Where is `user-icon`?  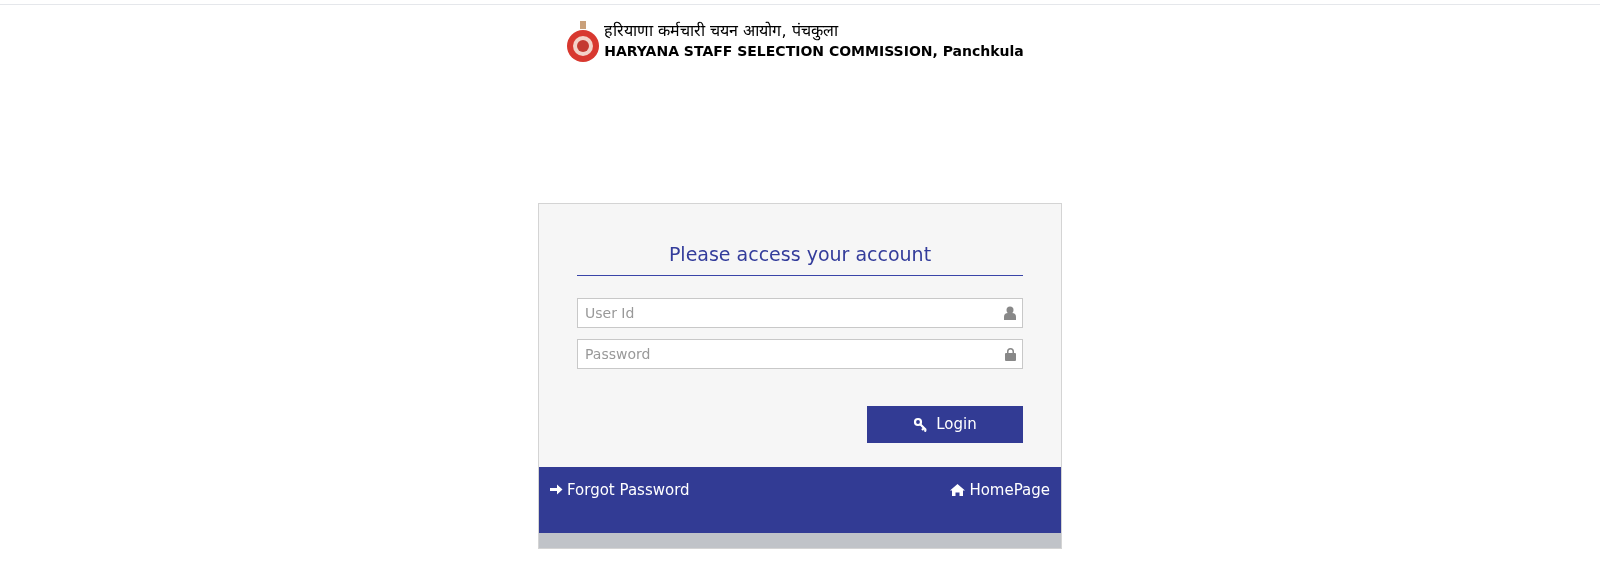
user-icon is located at coordinates (1010, 312).